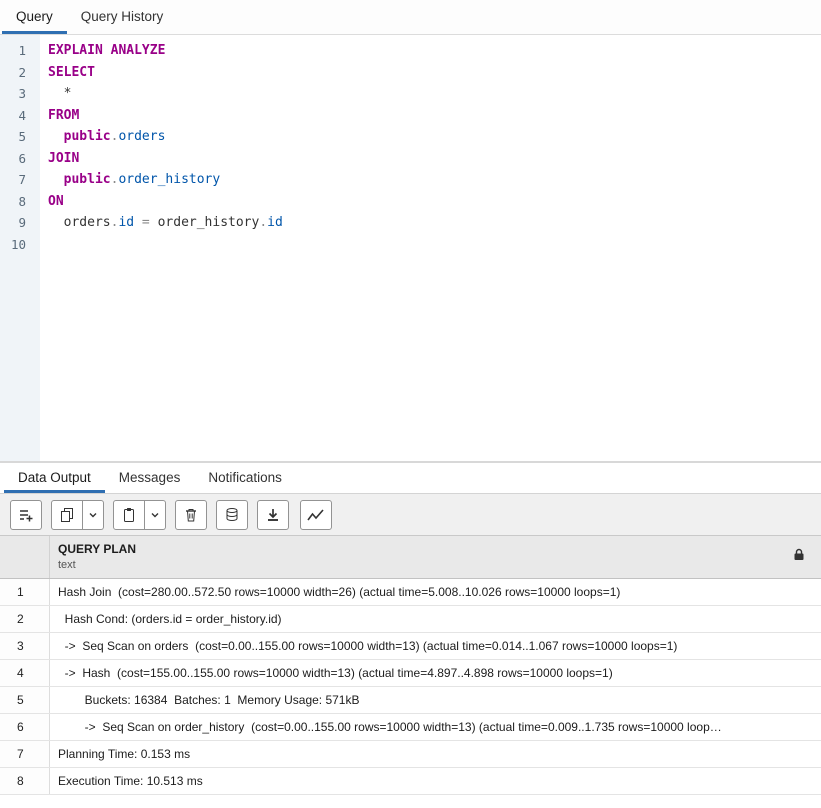  I want to click on tab-data-output: Data Output, so click(54, 478).